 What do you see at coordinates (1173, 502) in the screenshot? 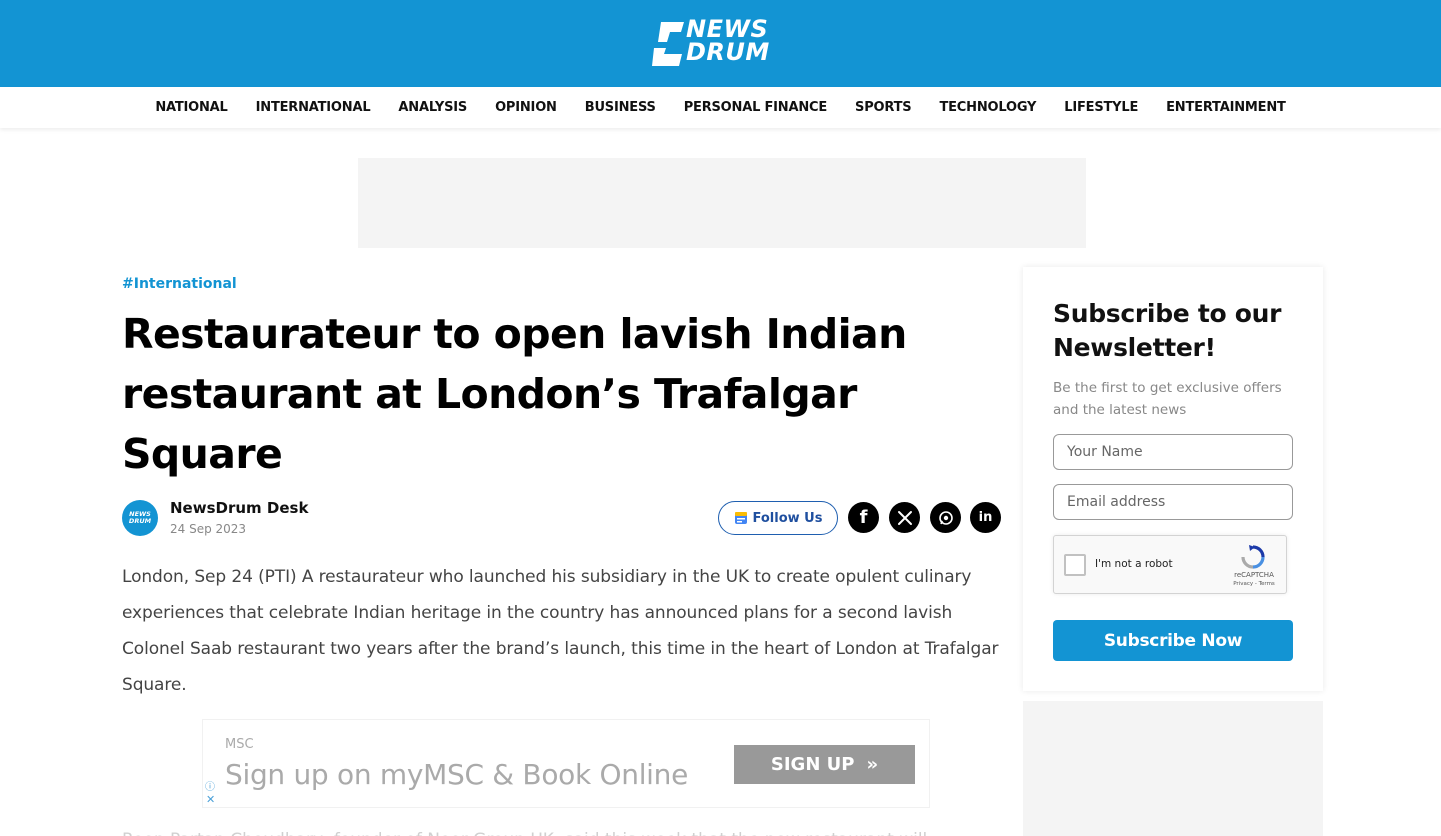
I see `email-field` at bounding box center [1173, 502].